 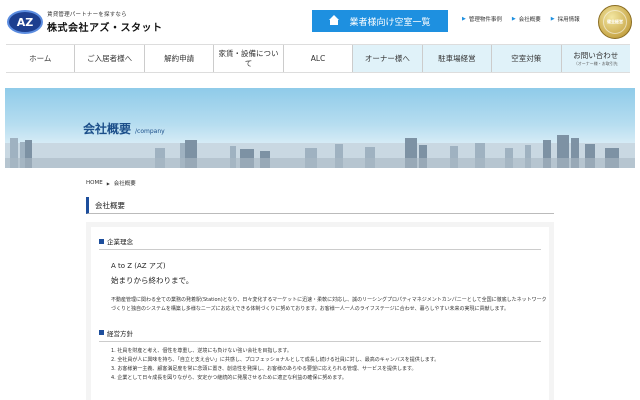 I want to click on nav-item-residents: ご入居者様へ, so click(x=110, y=58).